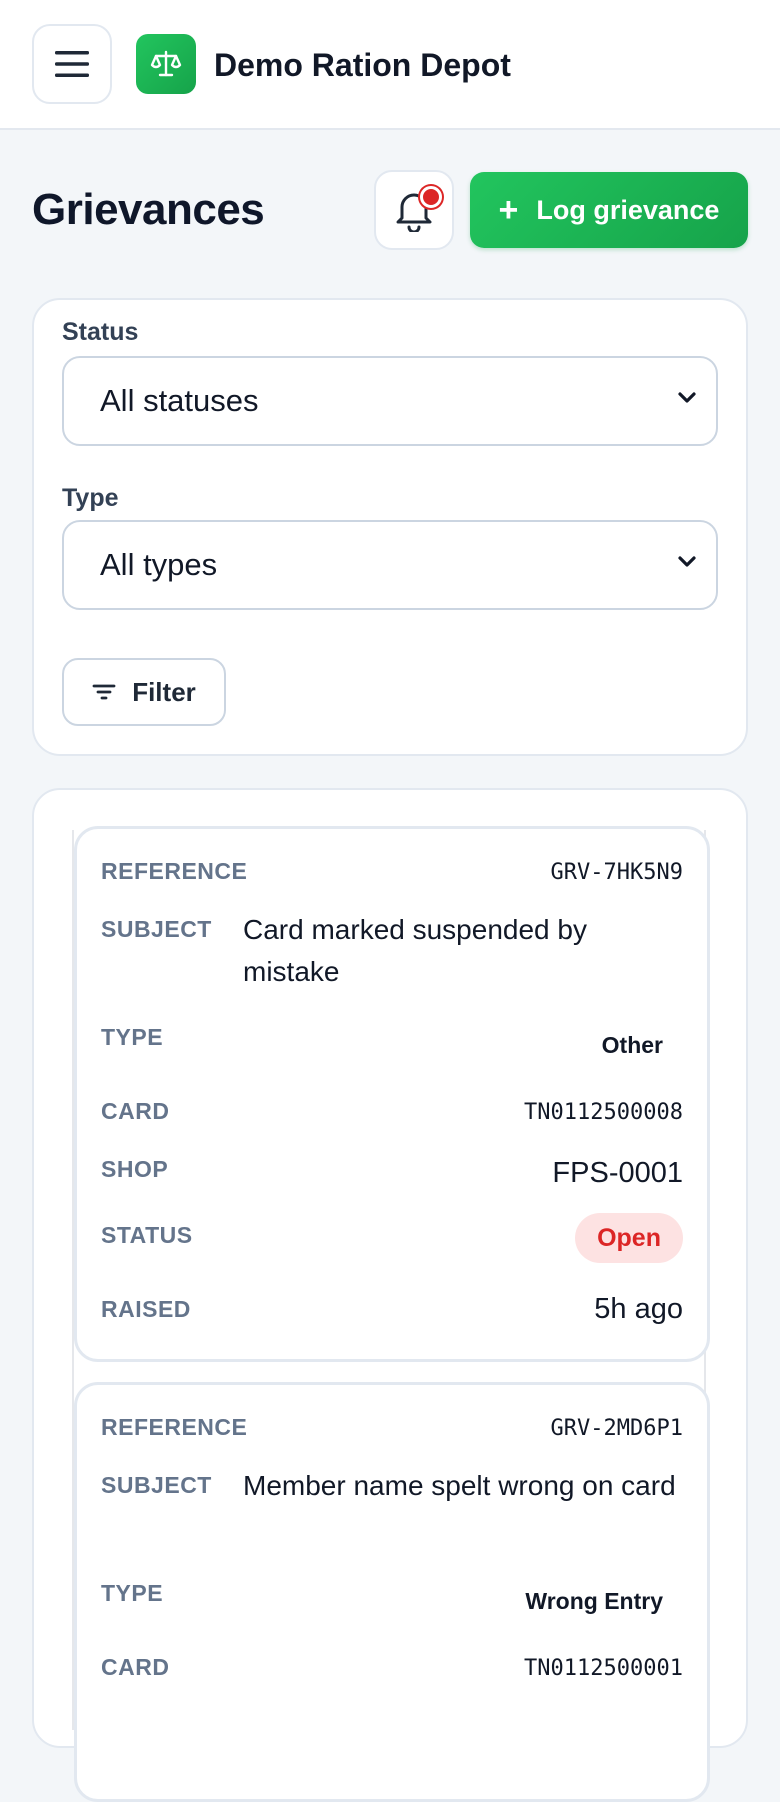  Describe the element at coordinates (431, 197) in the screenshot. I see `notification-badge-dot` at that location.